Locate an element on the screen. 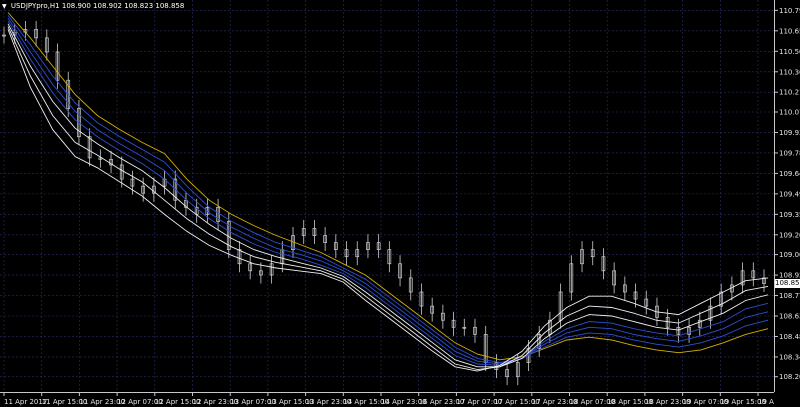  price-tick-label: 109.350 is located at coordinates (789, 215).